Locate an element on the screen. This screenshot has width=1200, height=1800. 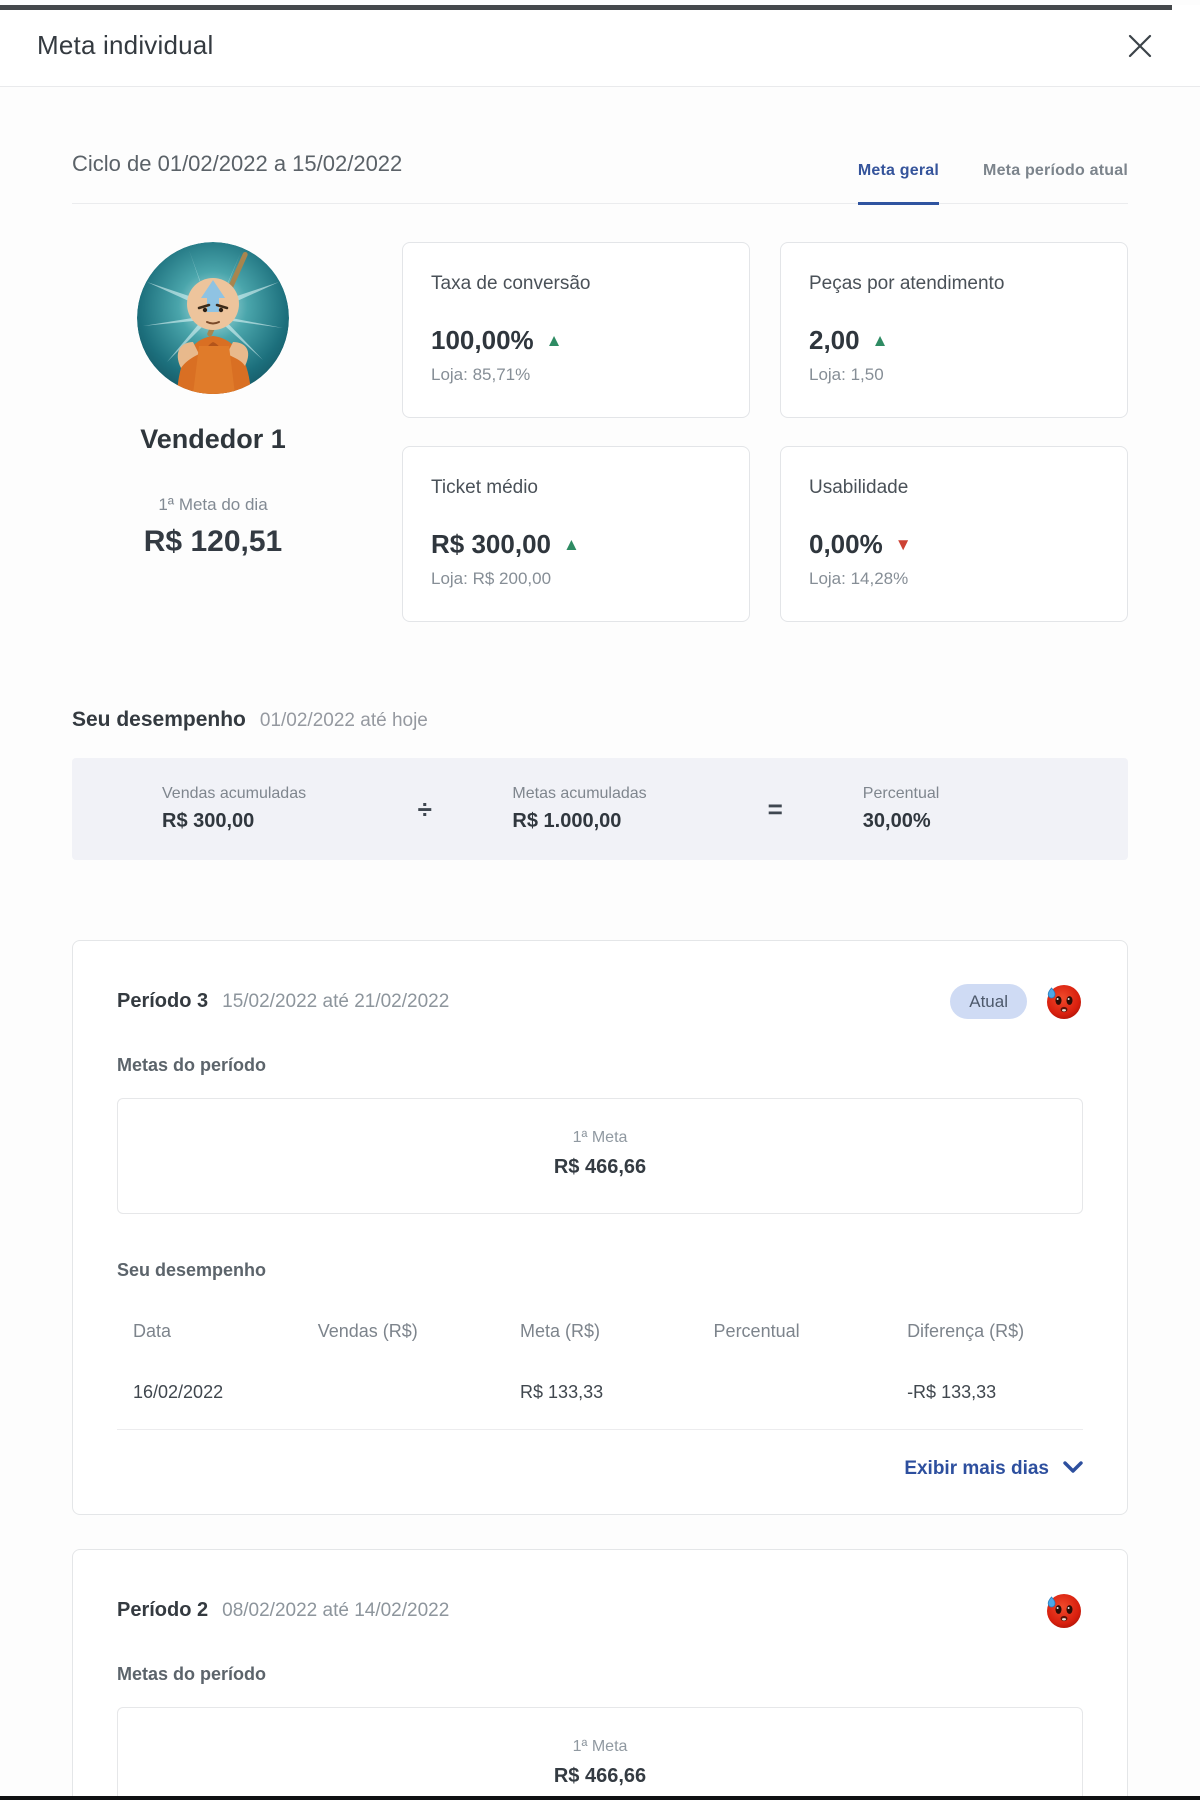
metric-card-usability: Usabilidade 0,00% ▼ Loja: 14,28% is located at coordinates (954, 534).